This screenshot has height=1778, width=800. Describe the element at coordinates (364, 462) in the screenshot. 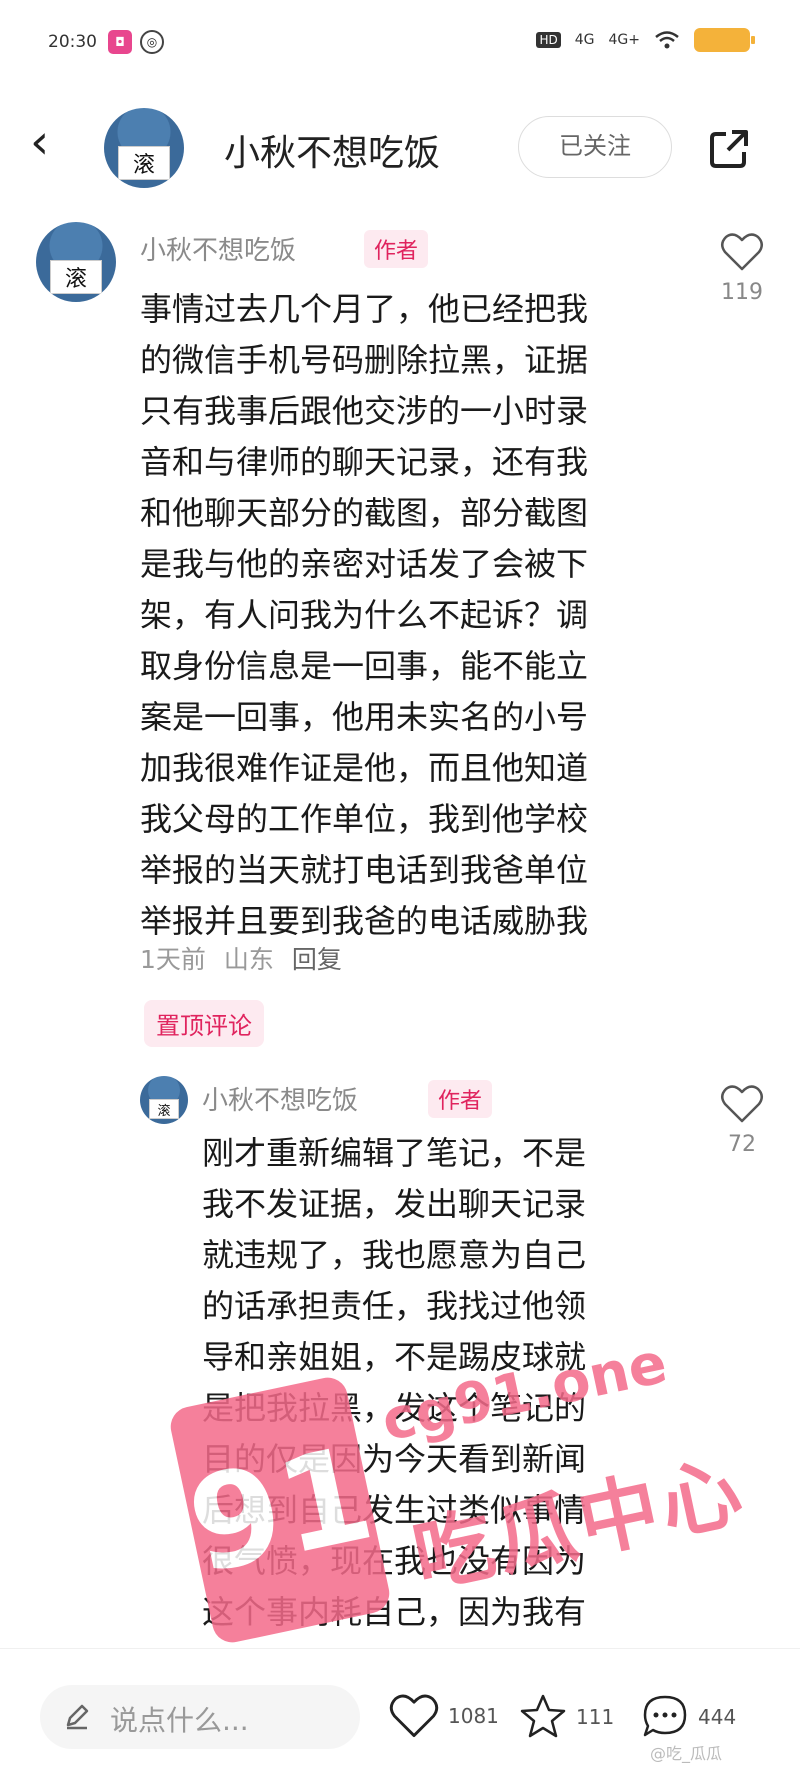

I see `comment-line: 音和与律师的聊天记录，还有我` at that location.